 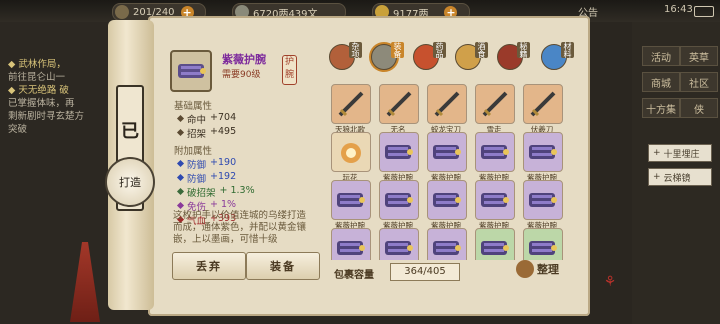 I want to click on extra-attr-row: 破招架 + 1.3%, so click(x=244, y=192).